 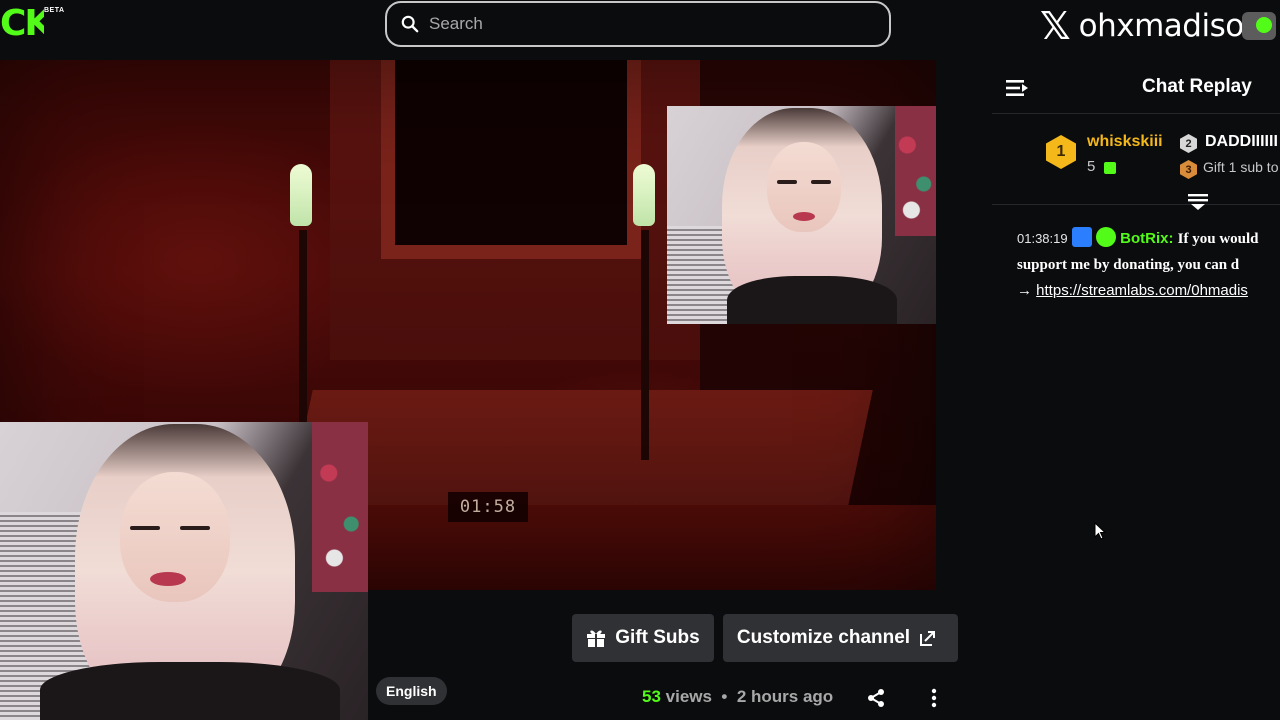 I want to click on verified-badge-icon, so click(x=1105, y=237).